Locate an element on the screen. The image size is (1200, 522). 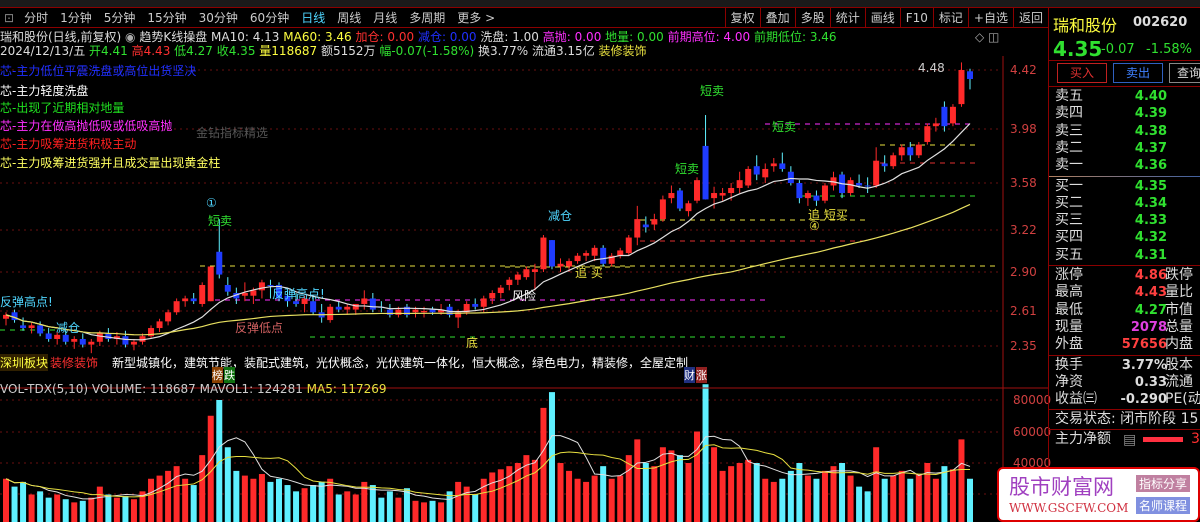
volume-value: VOLUME: 118687 is located at coordinates (143, 389).